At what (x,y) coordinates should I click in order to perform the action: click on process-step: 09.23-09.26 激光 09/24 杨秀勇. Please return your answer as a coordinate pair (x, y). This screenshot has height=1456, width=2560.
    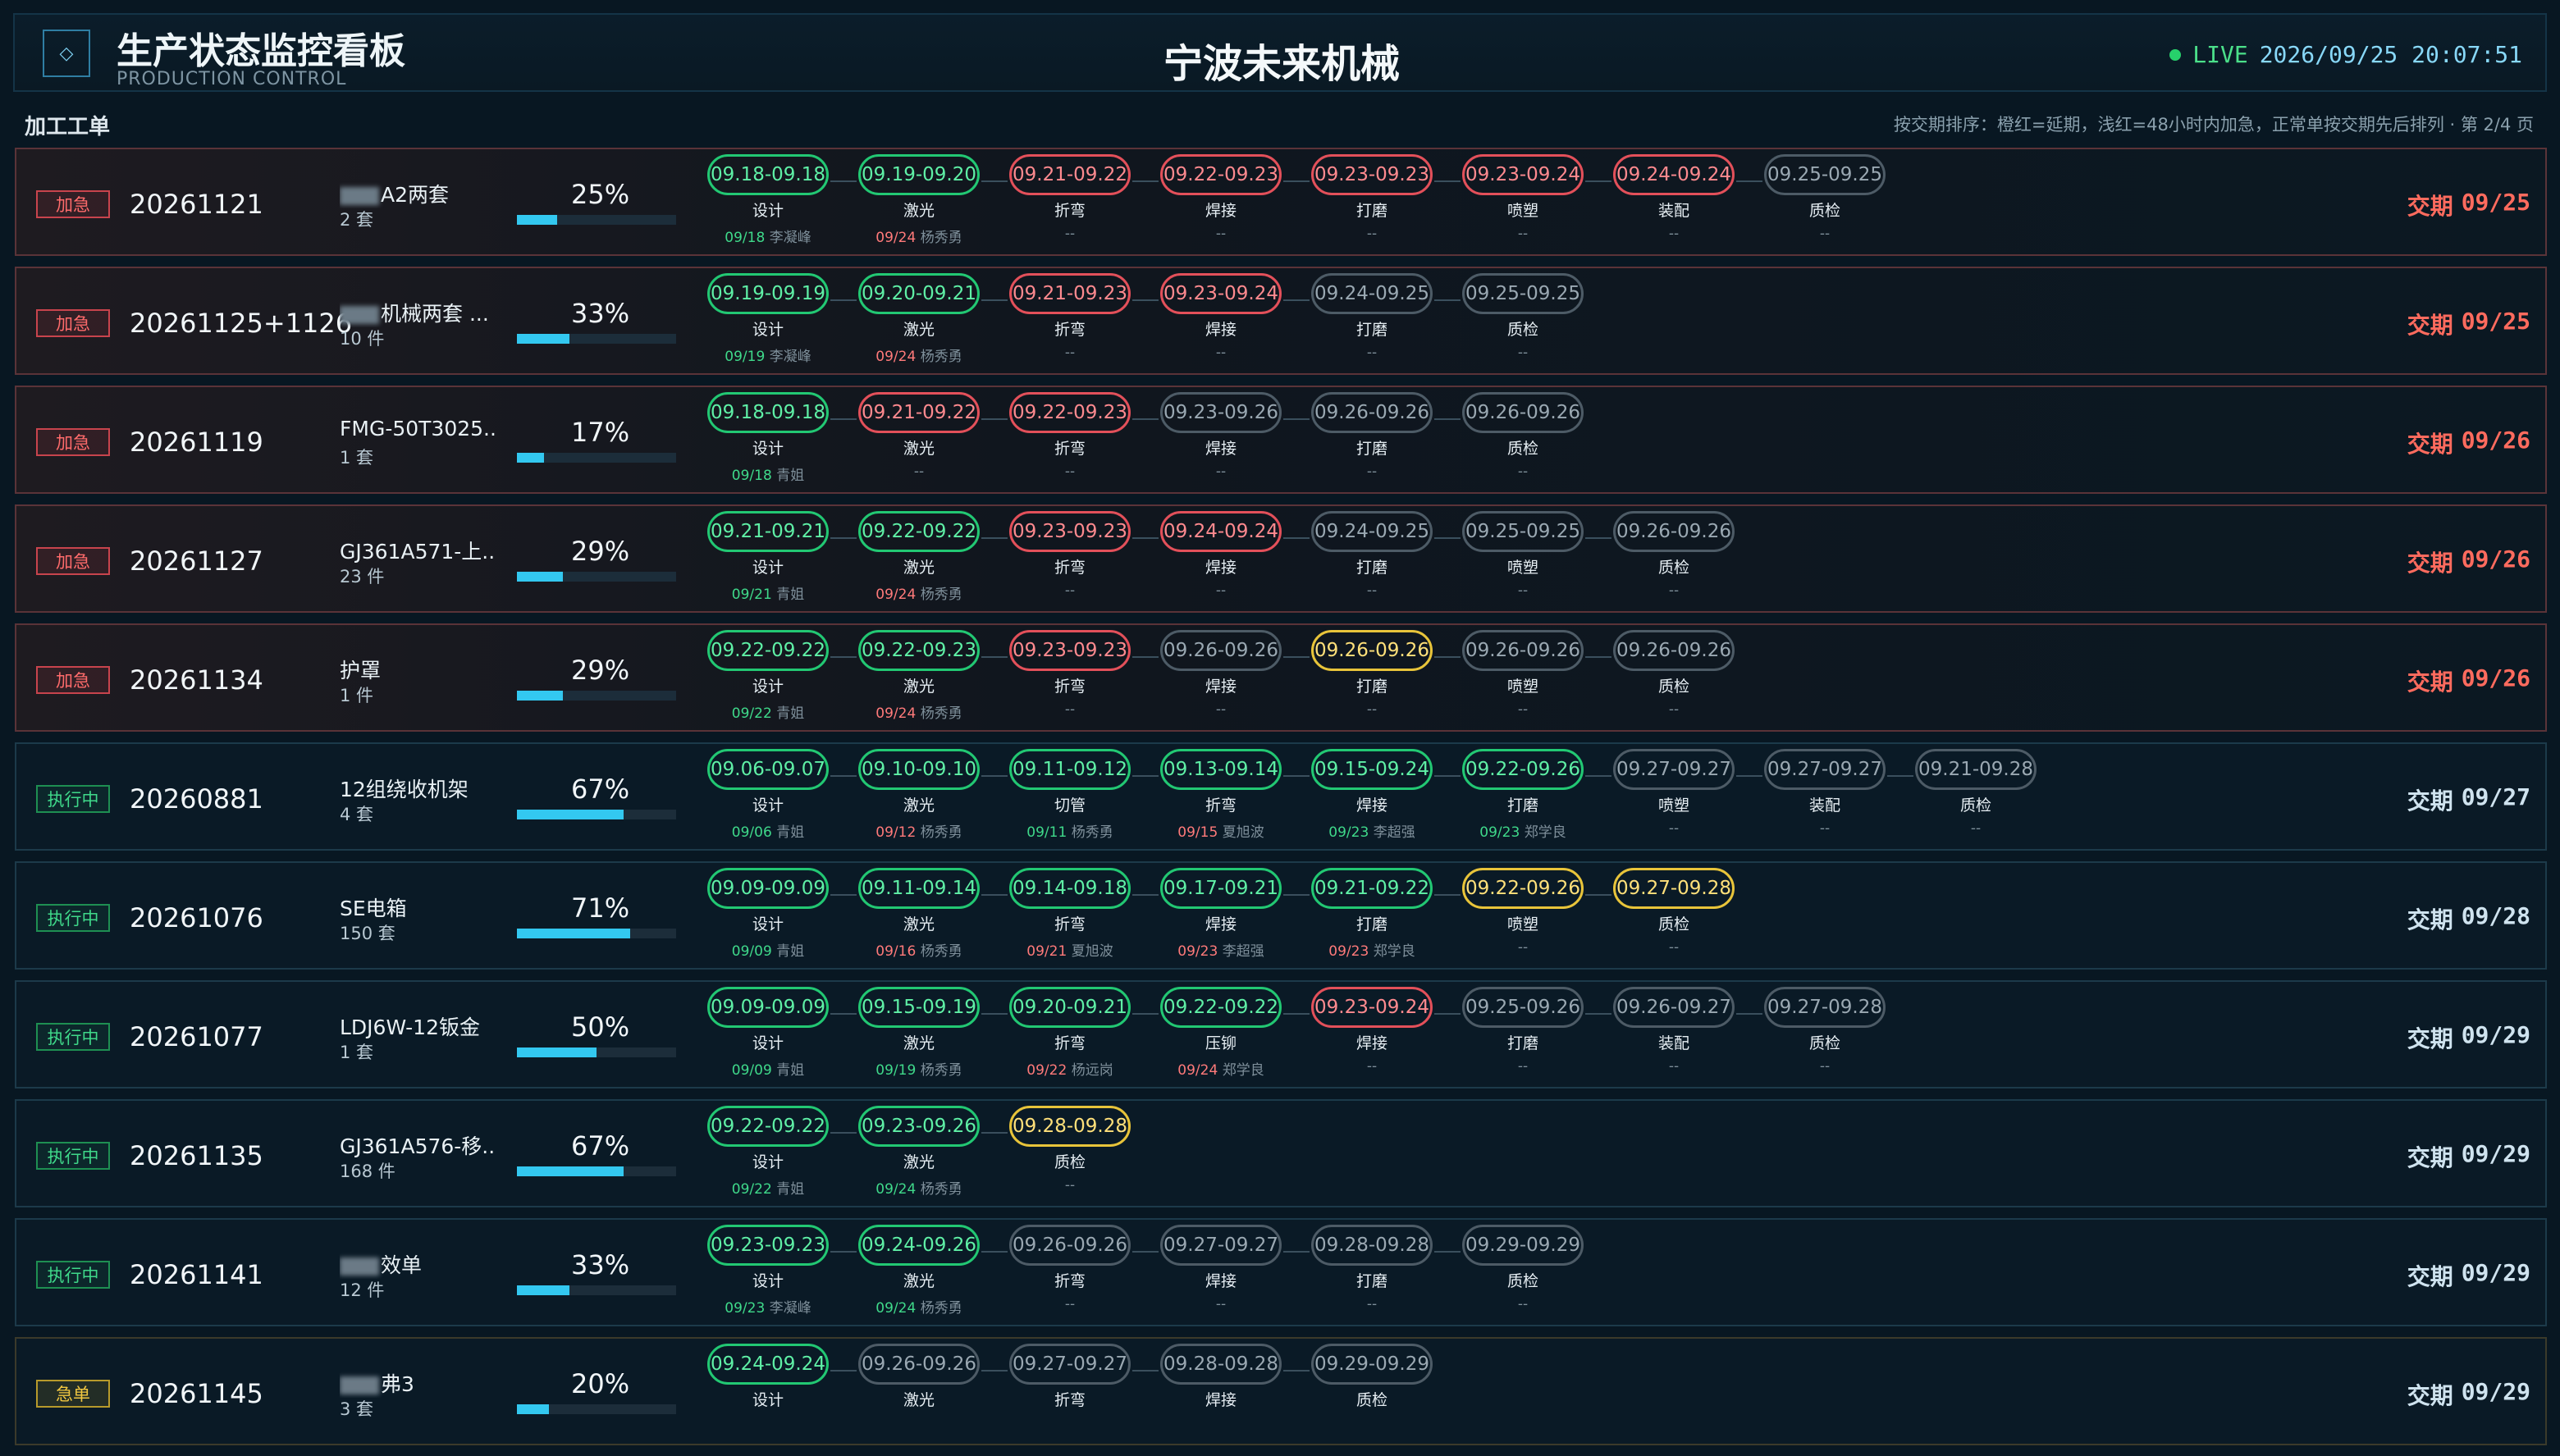
    Looking at the image, I should click on (919, 1152).